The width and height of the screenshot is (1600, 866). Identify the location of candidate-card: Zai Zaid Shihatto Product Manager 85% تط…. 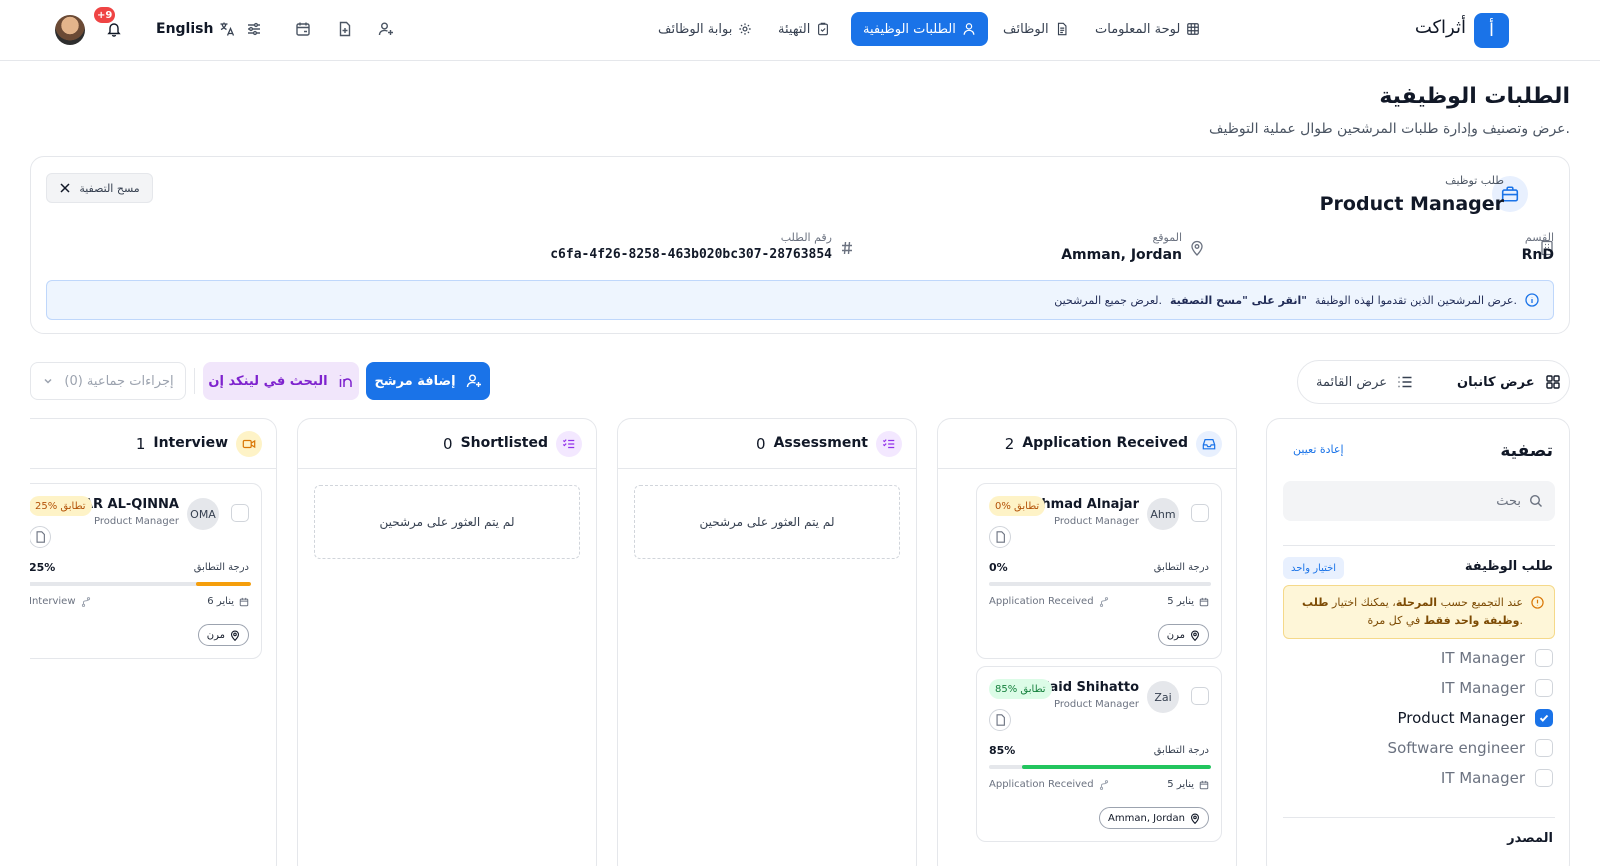
(1099, 754).